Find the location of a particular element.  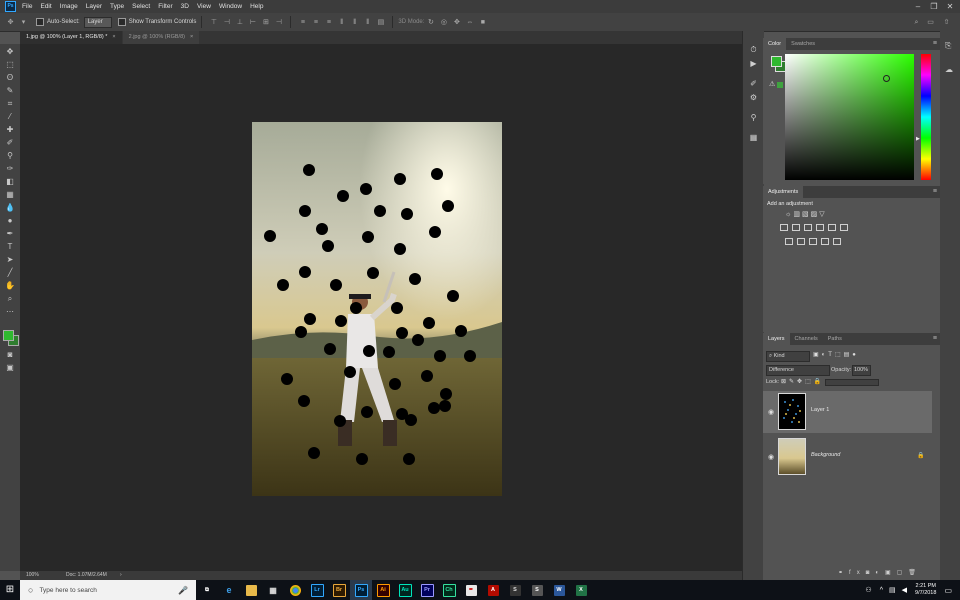

align-bottom-icon: ⊥ is located at coordinates (239, 22).